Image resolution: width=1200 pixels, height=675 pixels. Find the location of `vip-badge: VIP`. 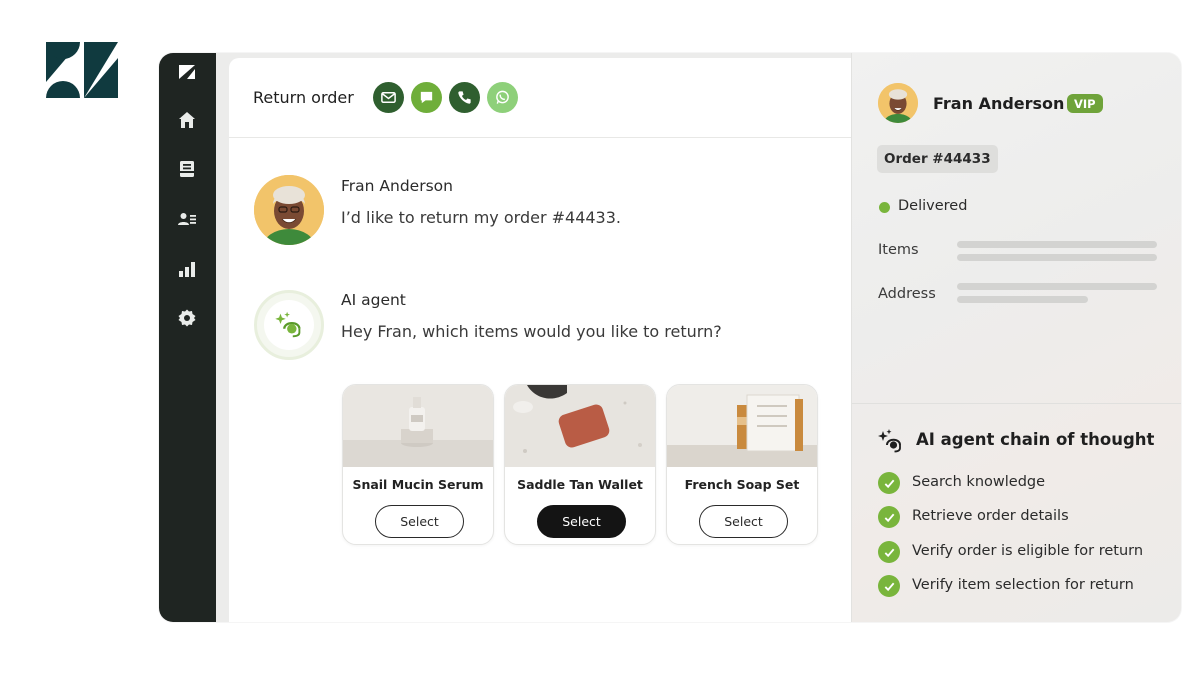

vip-badge: VIP is located at coordinates (1085, 103).